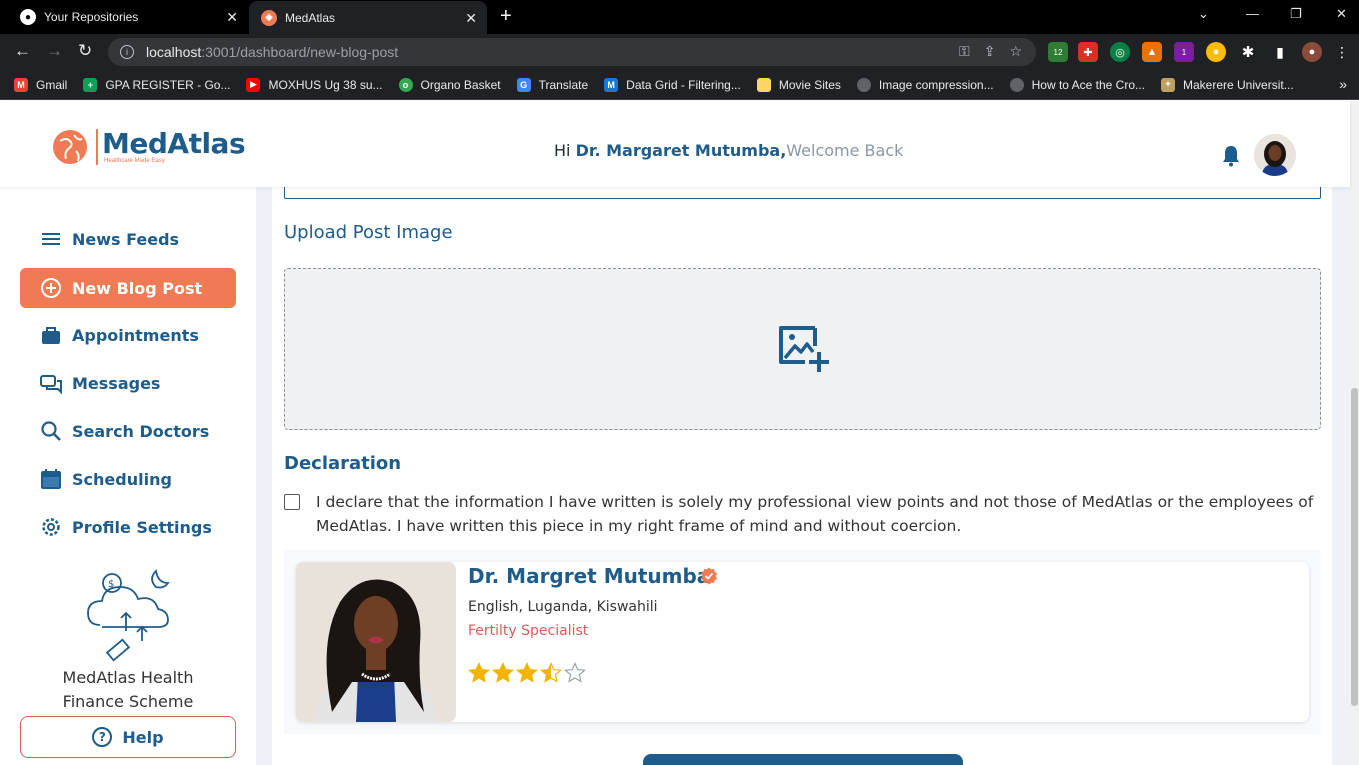 Image resolution: width=1359 pixels, height=765 pixels. Describe the element at coordinates (1312, 52) in the screenshot. I see `profile-avatar-icon: ●` at that location.